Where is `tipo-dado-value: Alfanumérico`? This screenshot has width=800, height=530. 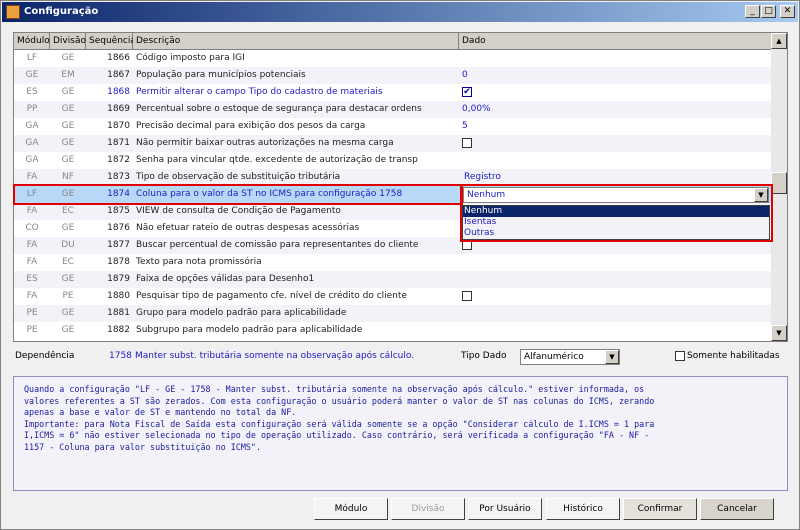 tipo-dado-value: Alfanumérico is located at coordinates (554, 357).